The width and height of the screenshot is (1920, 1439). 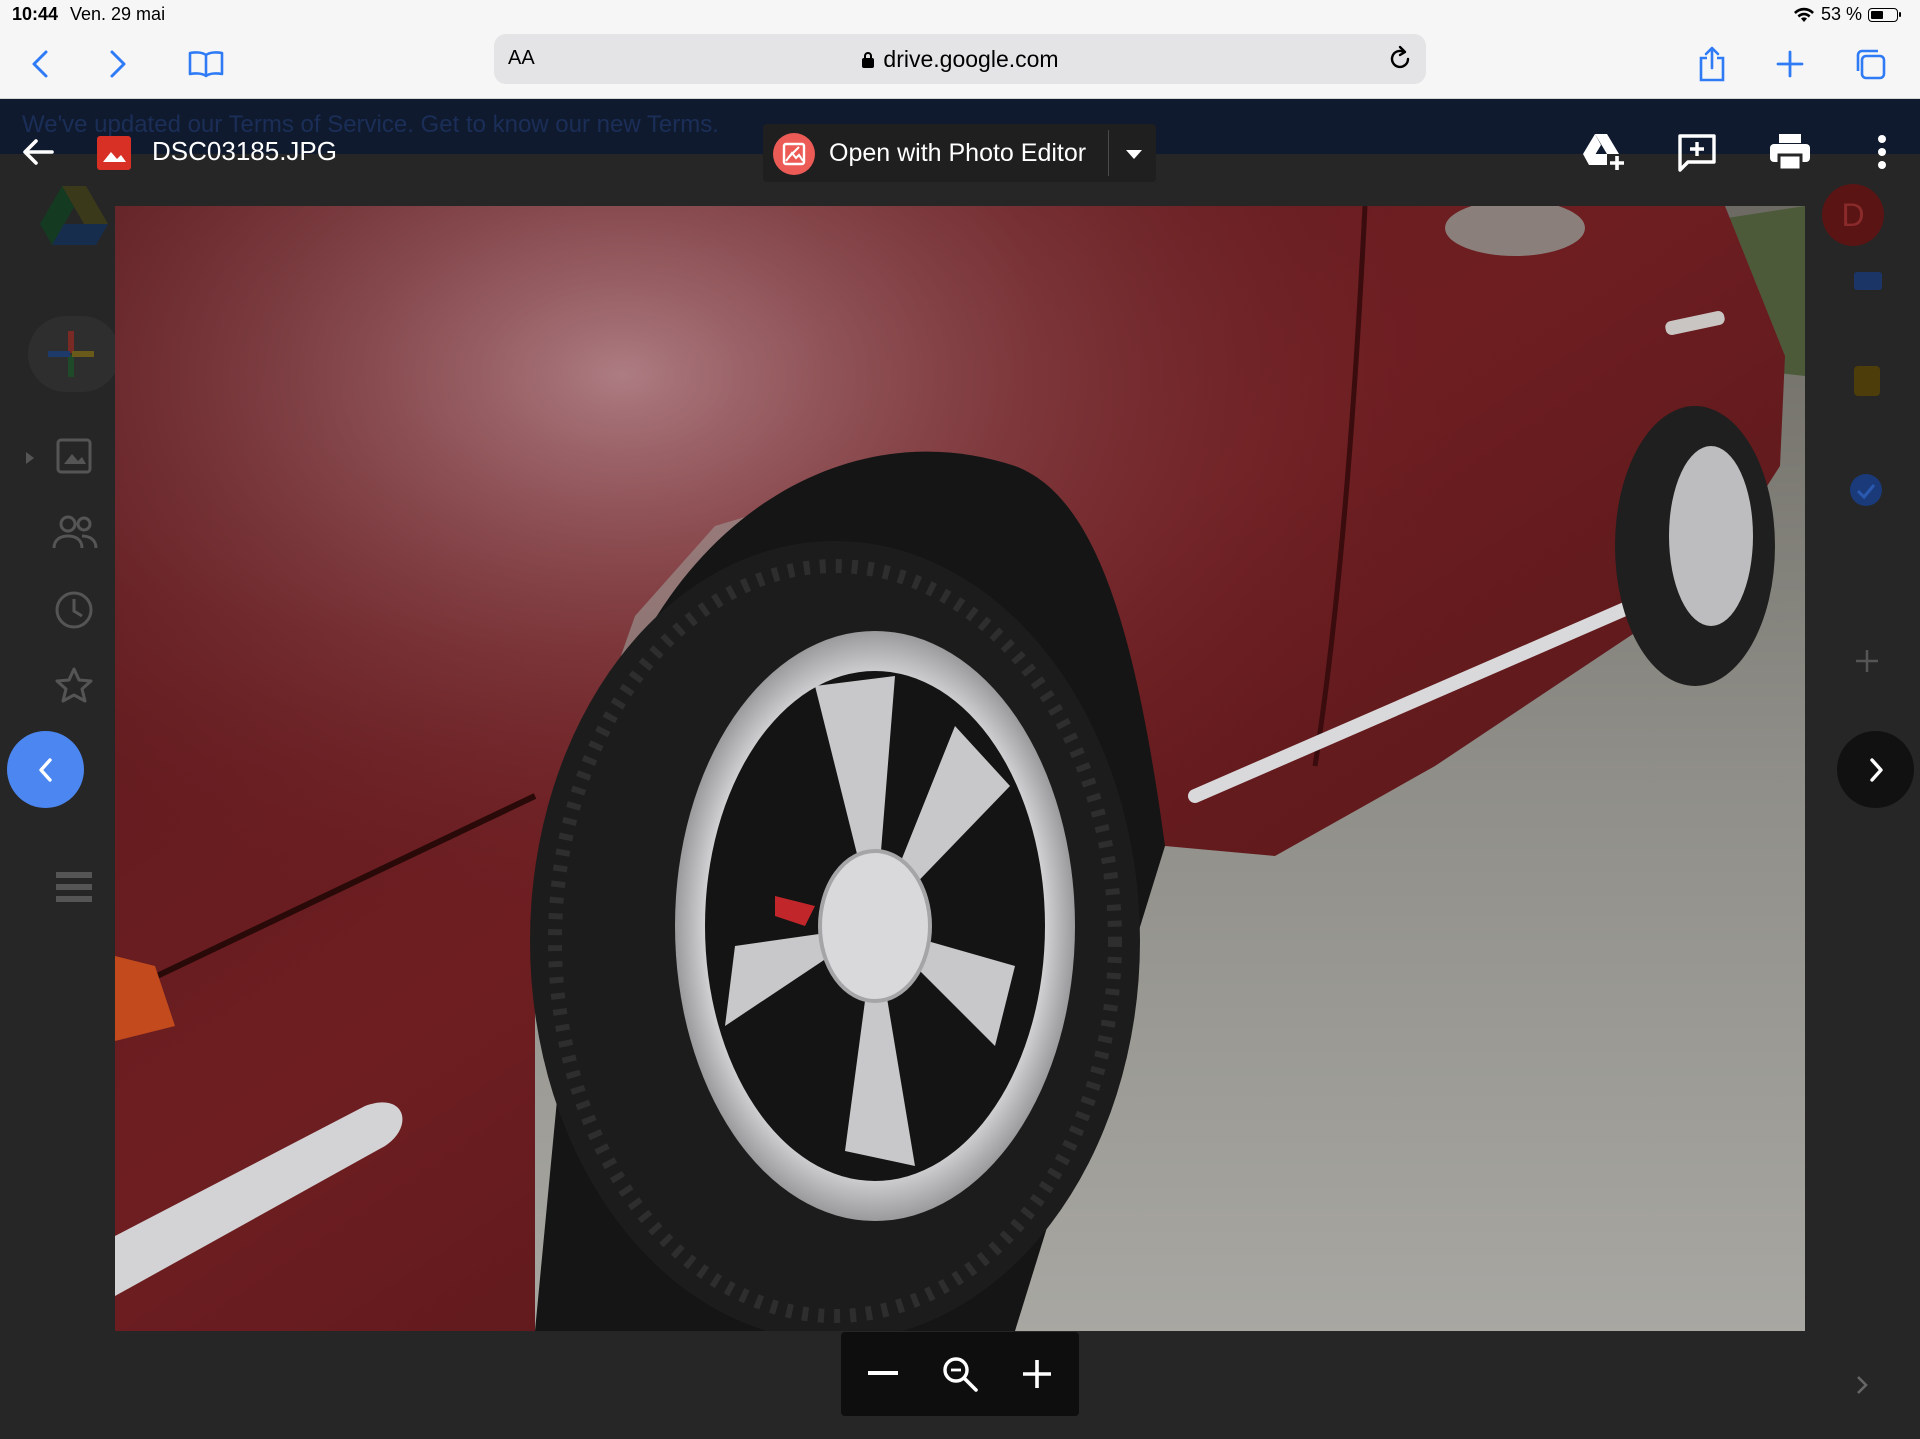 I want to click on url-display: drive.google.com, so click(x=960, y=59).